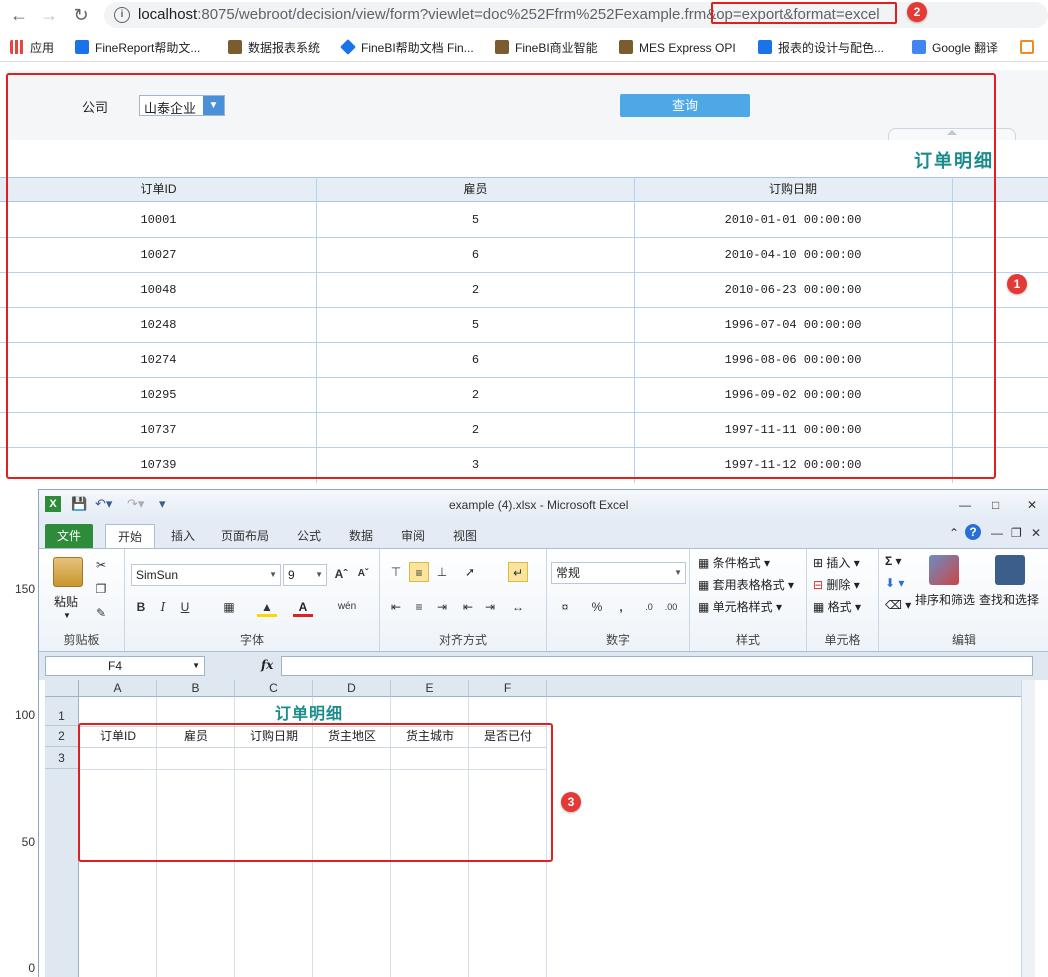 Image resolution: width=1048 pixels, height=977 pixels. What do you see at coordinates (396, 572) in the screenshot?
I see `align-top-icon: ⊤` at bounding box center [396, 572].